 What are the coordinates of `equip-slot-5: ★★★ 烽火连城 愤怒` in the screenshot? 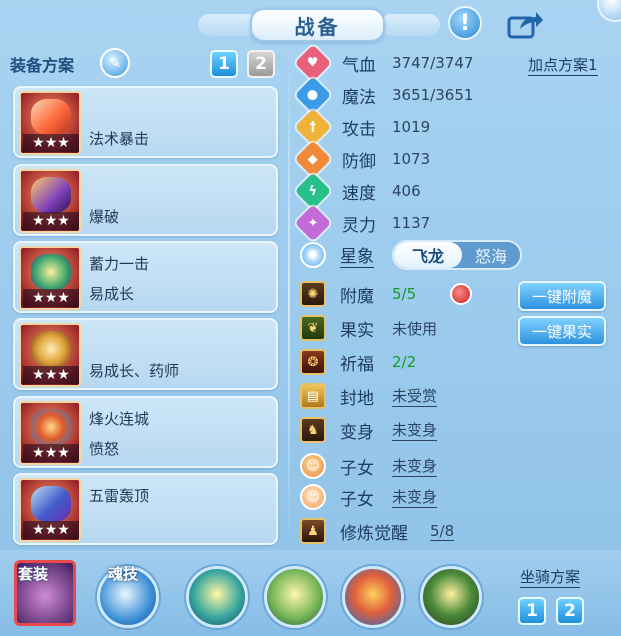 It's located at (145, 432).